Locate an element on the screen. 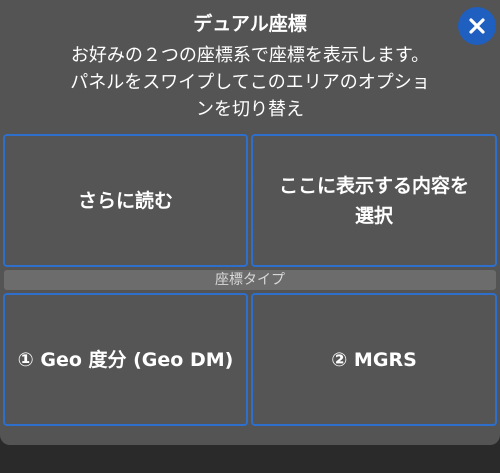 Image resolution: width=500 pixels, height=473 pixels. mgrs-option-label: ② MGRS is located at coordinates (374, 359).